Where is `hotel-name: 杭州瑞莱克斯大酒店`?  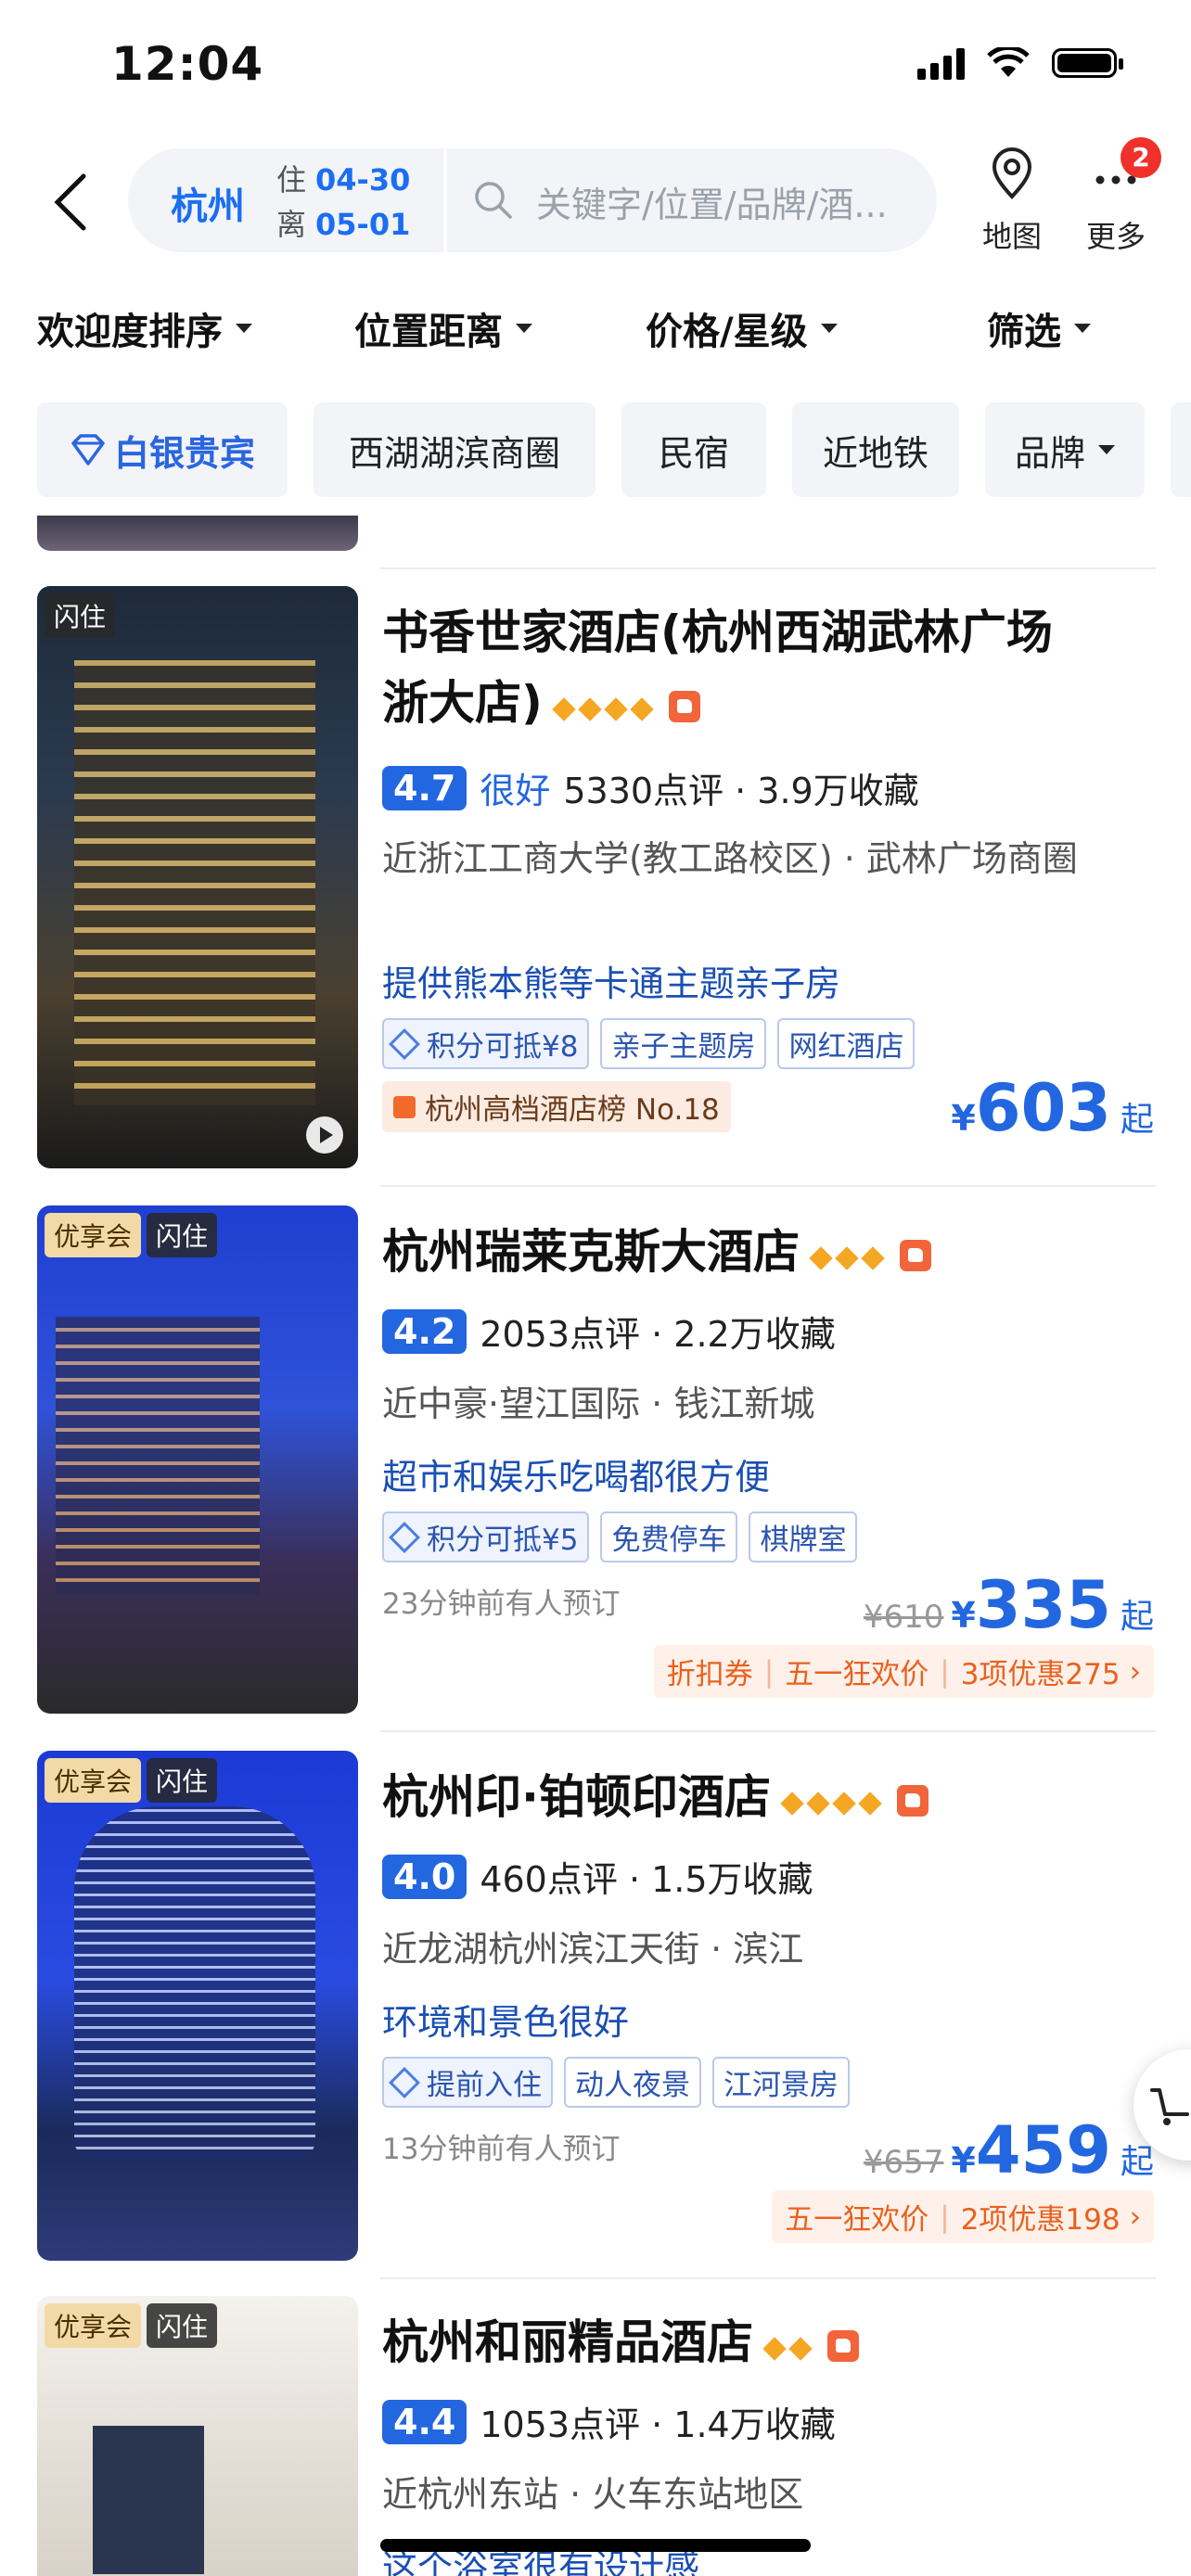
hotel-name: 杭州瑞莱克斯大酒店 is located at coordinates (753, 1254).